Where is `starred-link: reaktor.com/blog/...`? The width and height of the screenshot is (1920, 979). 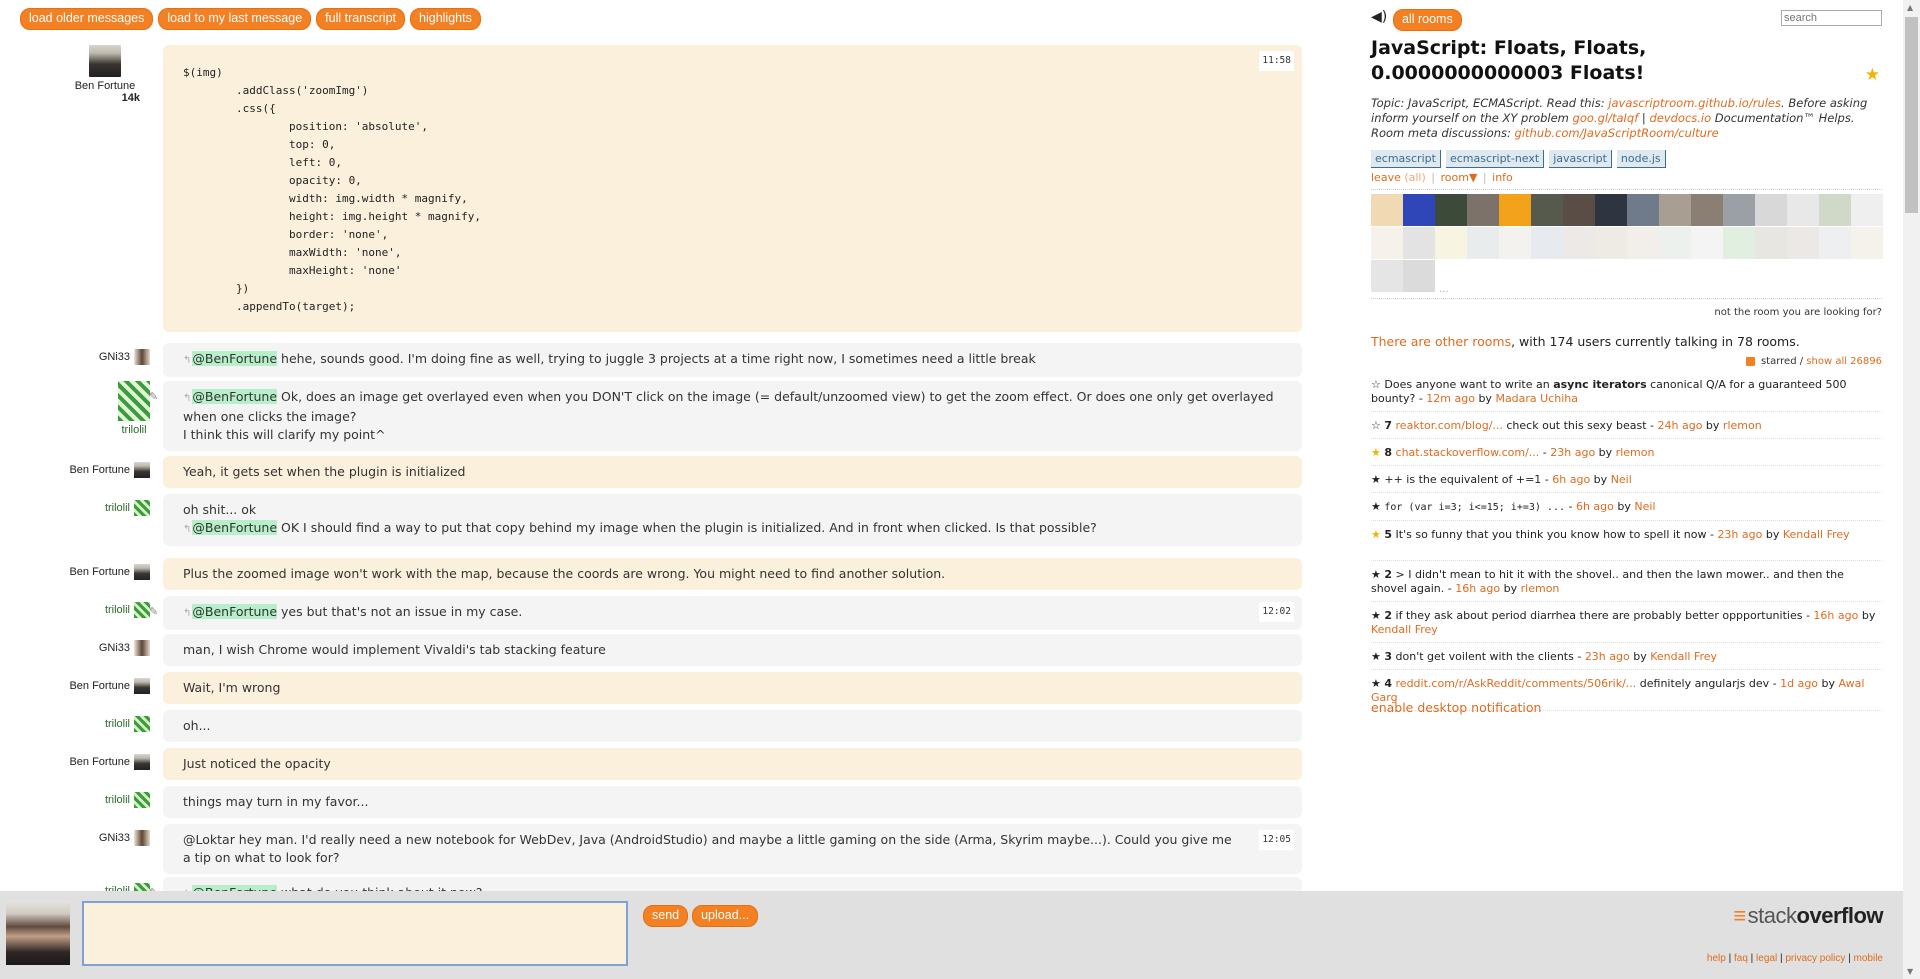
starred-link: reaktor.com/blog/... is located at coordinates (1449, 425).